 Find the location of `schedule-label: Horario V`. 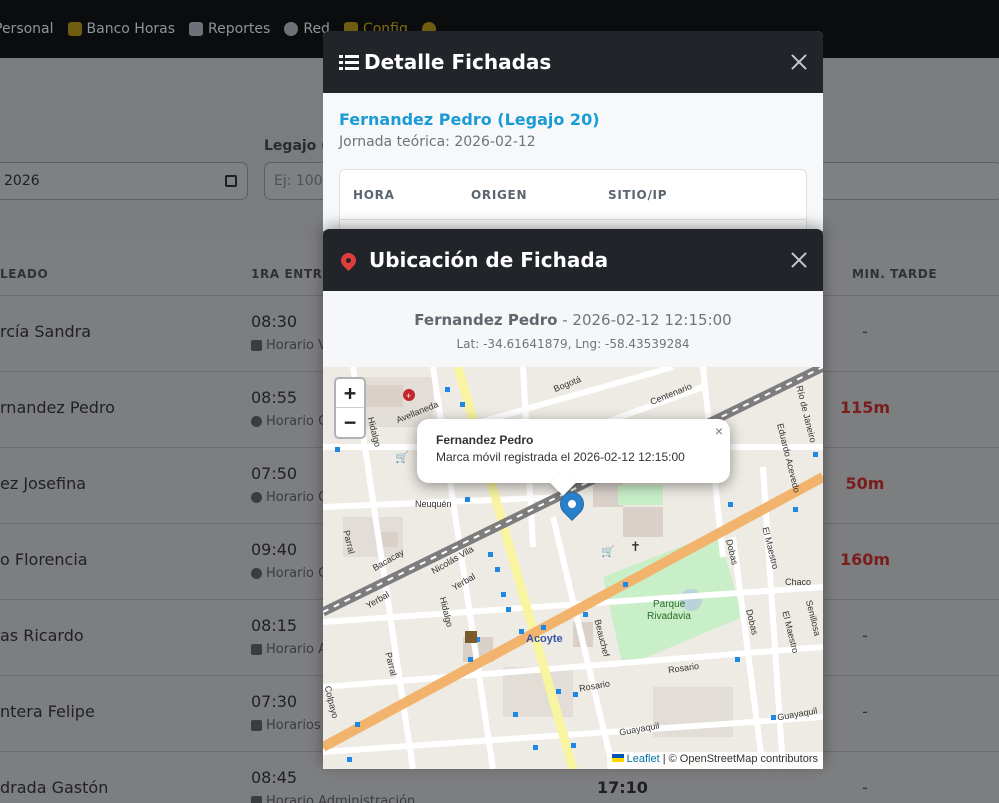

schedule-label: Horario V is located at coordinates (296, 345).